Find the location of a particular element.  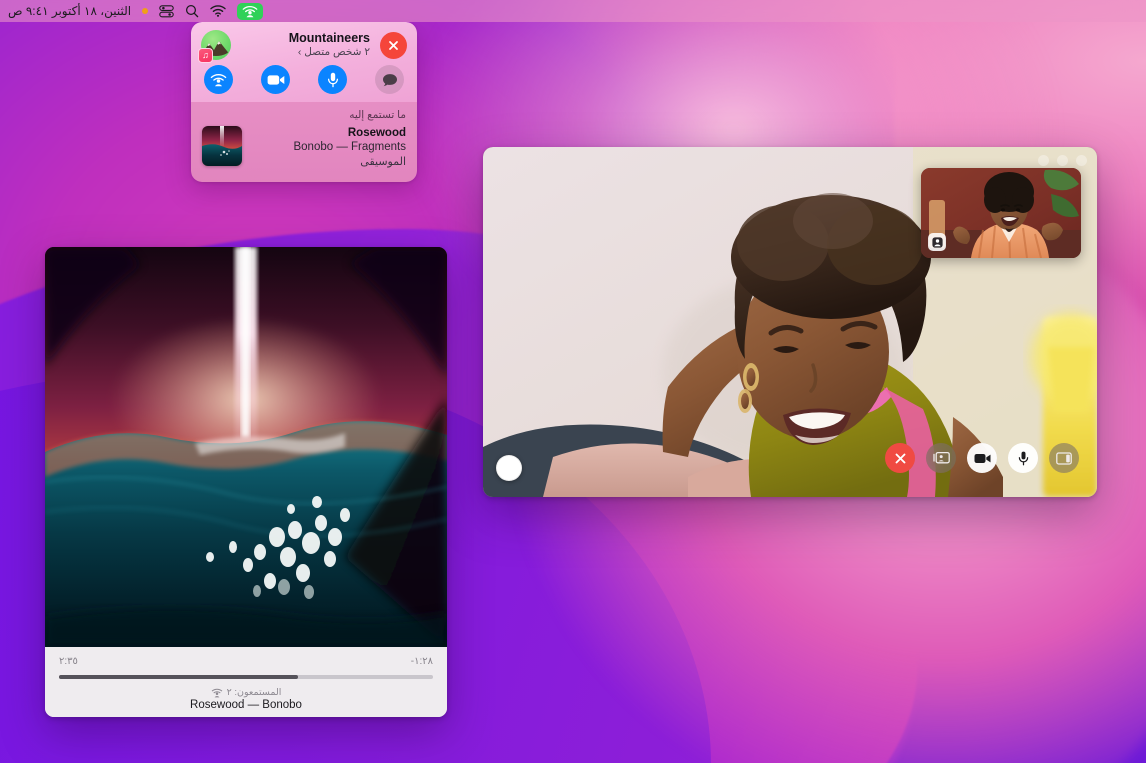

video-camera-button is located at coordinates (275, 79).